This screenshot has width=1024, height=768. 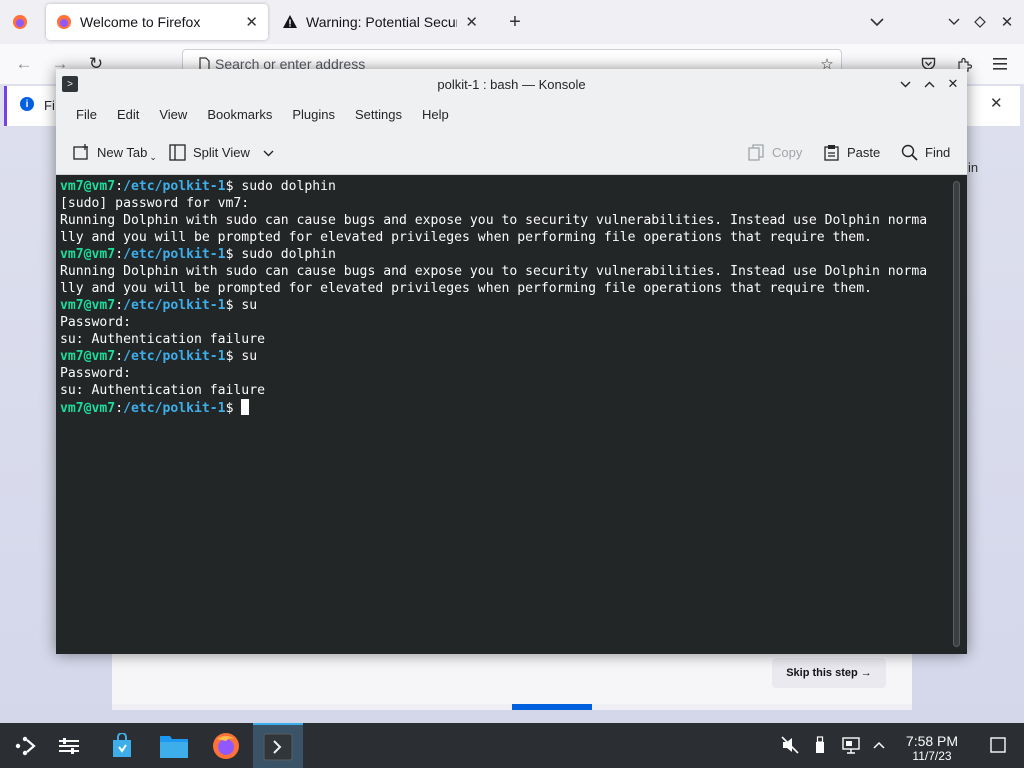 I want to click on split-view-icon, so click(x=177, y=152).